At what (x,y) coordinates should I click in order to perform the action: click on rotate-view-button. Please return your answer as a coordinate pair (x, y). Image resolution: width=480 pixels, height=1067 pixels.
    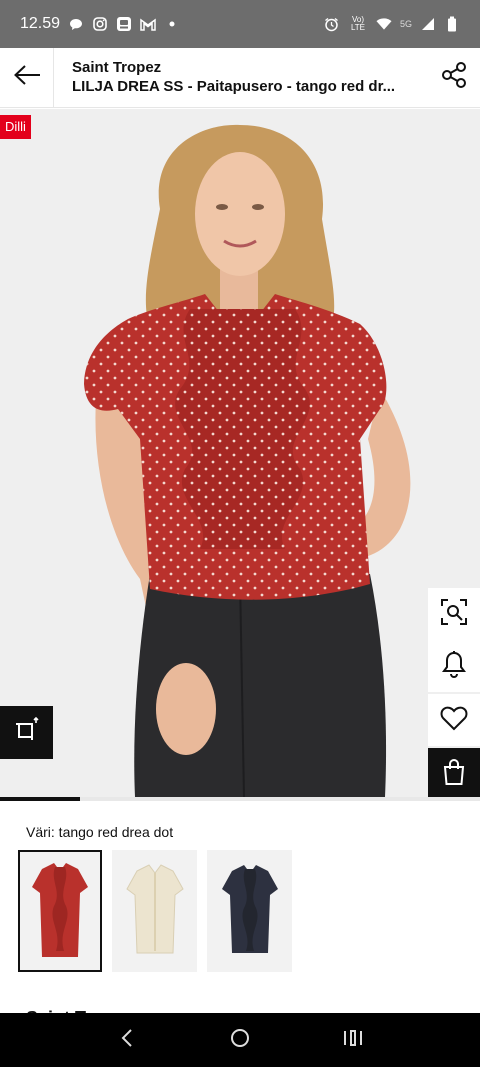
    Looking at the image, I should click on (26, 732).